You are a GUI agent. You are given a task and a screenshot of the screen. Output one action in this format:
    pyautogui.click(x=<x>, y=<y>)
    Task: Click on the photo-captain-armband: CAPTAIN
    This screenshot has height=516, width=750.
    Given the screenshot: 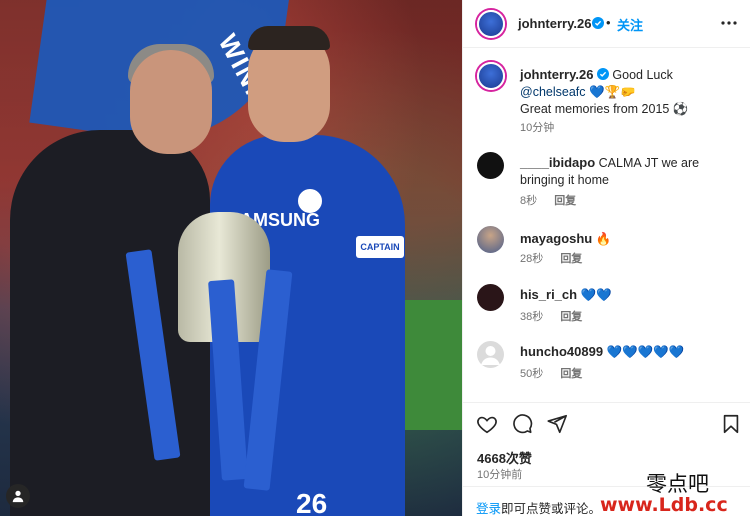 What is the action you would take?
    pyautogui.click(x=380, y=247)
    